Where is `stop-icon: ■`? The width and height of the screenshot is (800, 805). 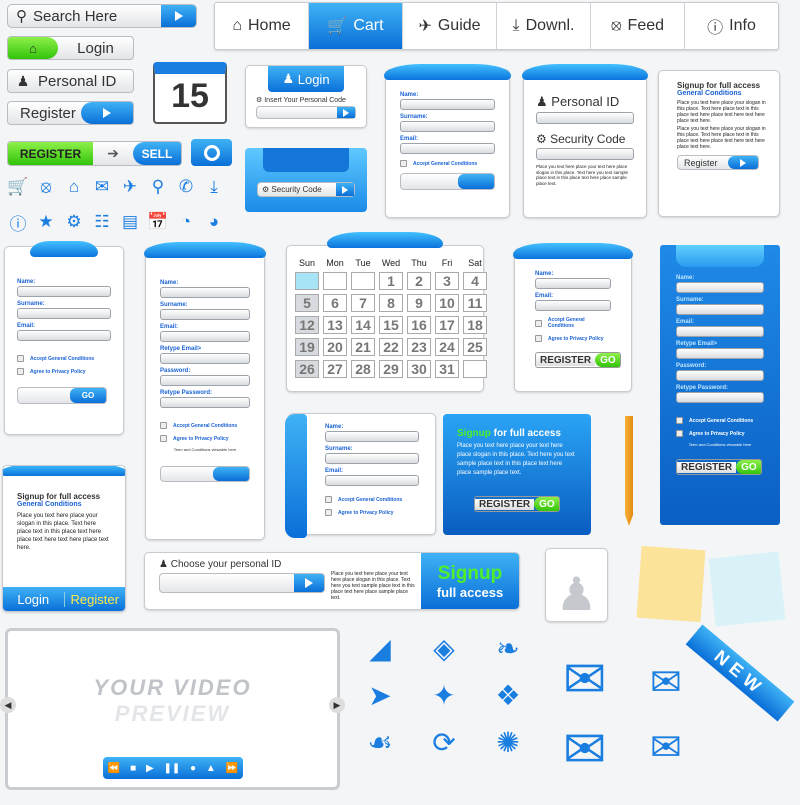
stop-icon: ■ is located at coordinates (133, 768).